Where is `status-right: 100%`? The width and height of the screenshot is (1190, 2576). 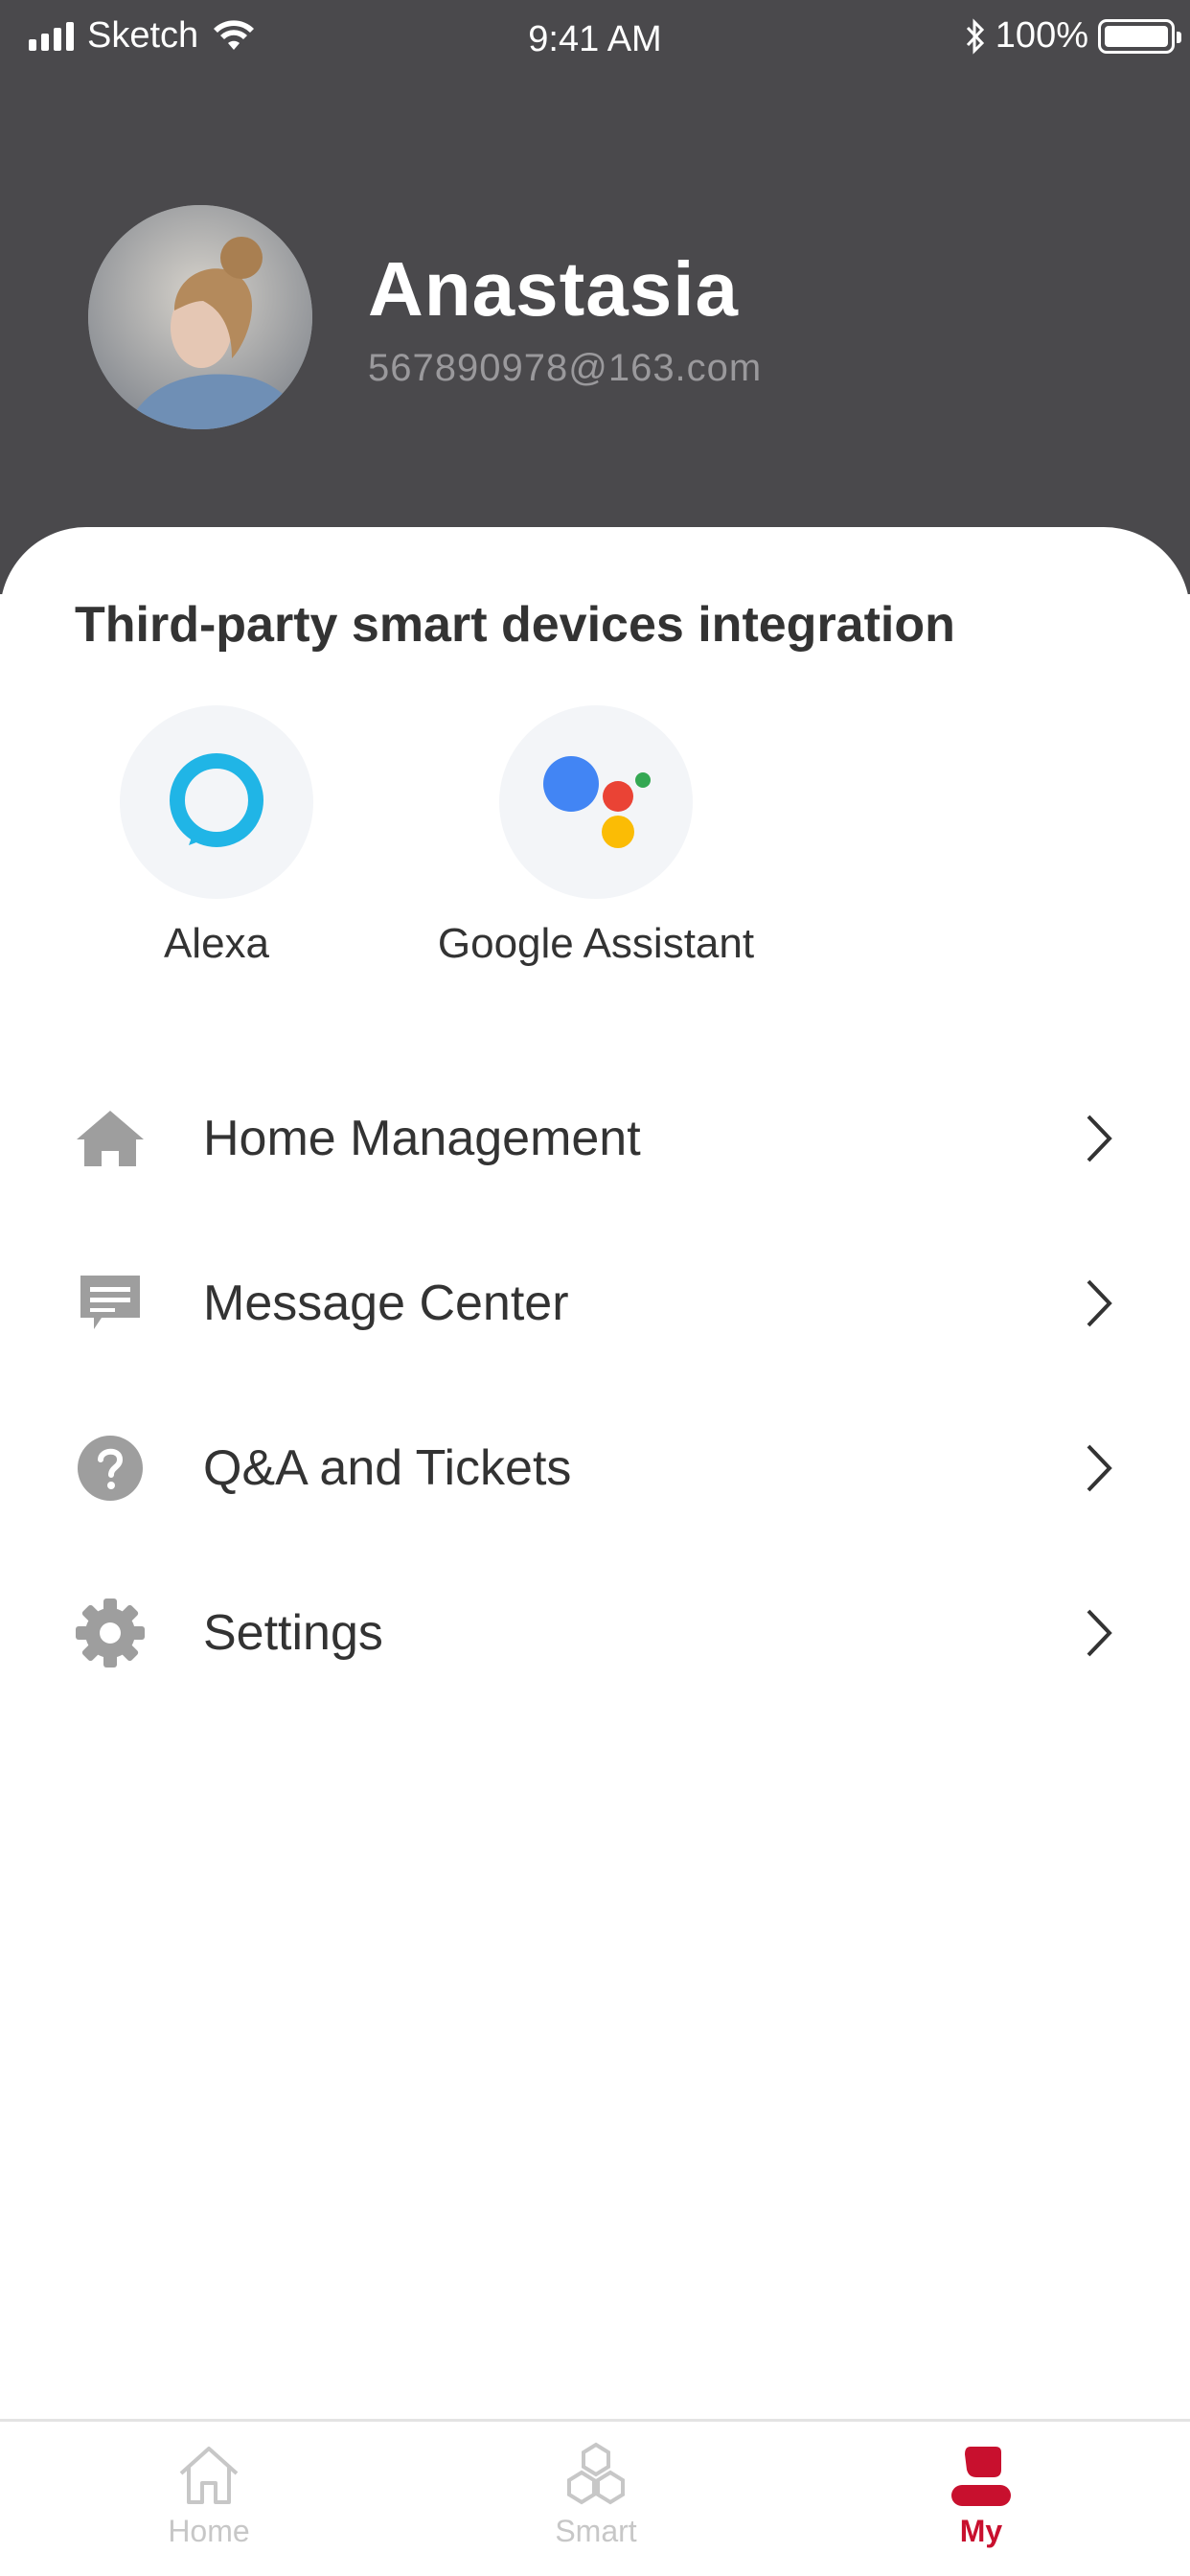 status-right: 100% is located at coordinates (1073, 36).